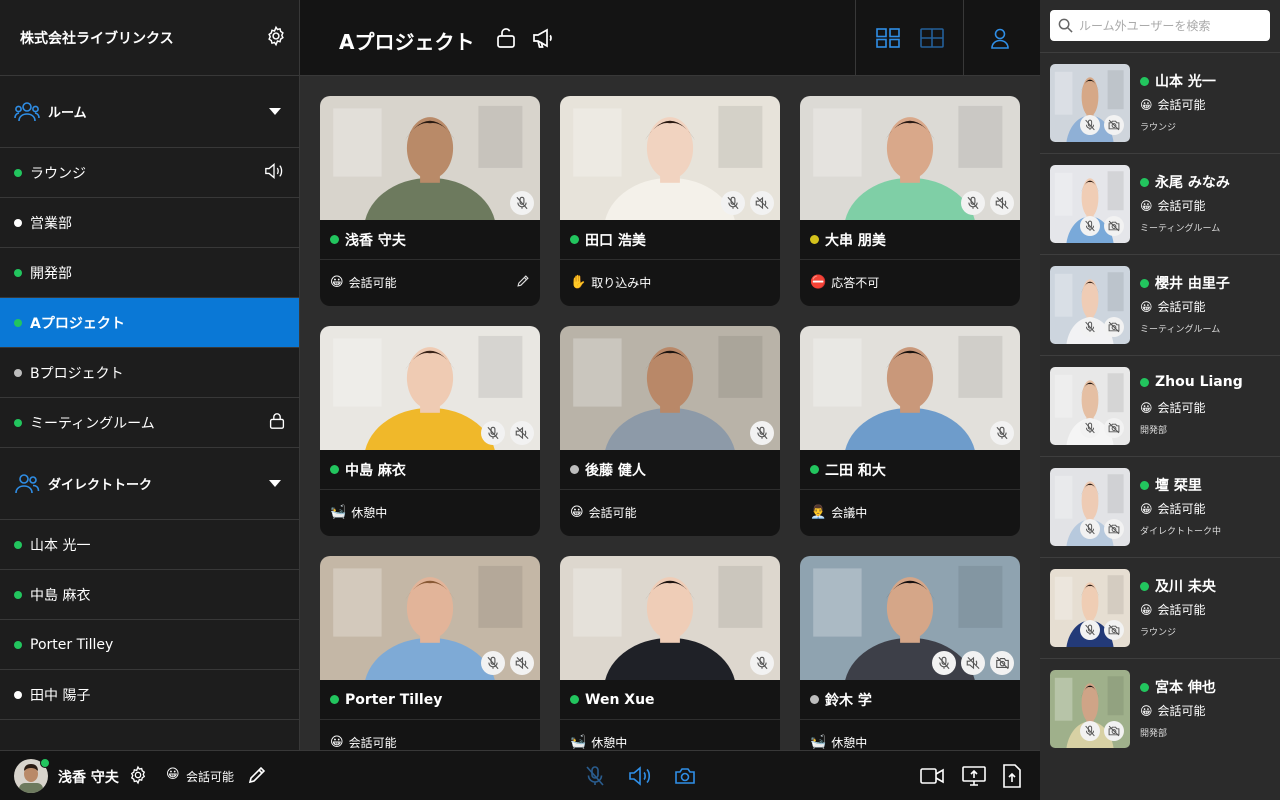 The width and height of the screenshot is (1280, 800). I want to click on participant-card: 中島 麻衣 🛀 休憩中, so click(430, 431).